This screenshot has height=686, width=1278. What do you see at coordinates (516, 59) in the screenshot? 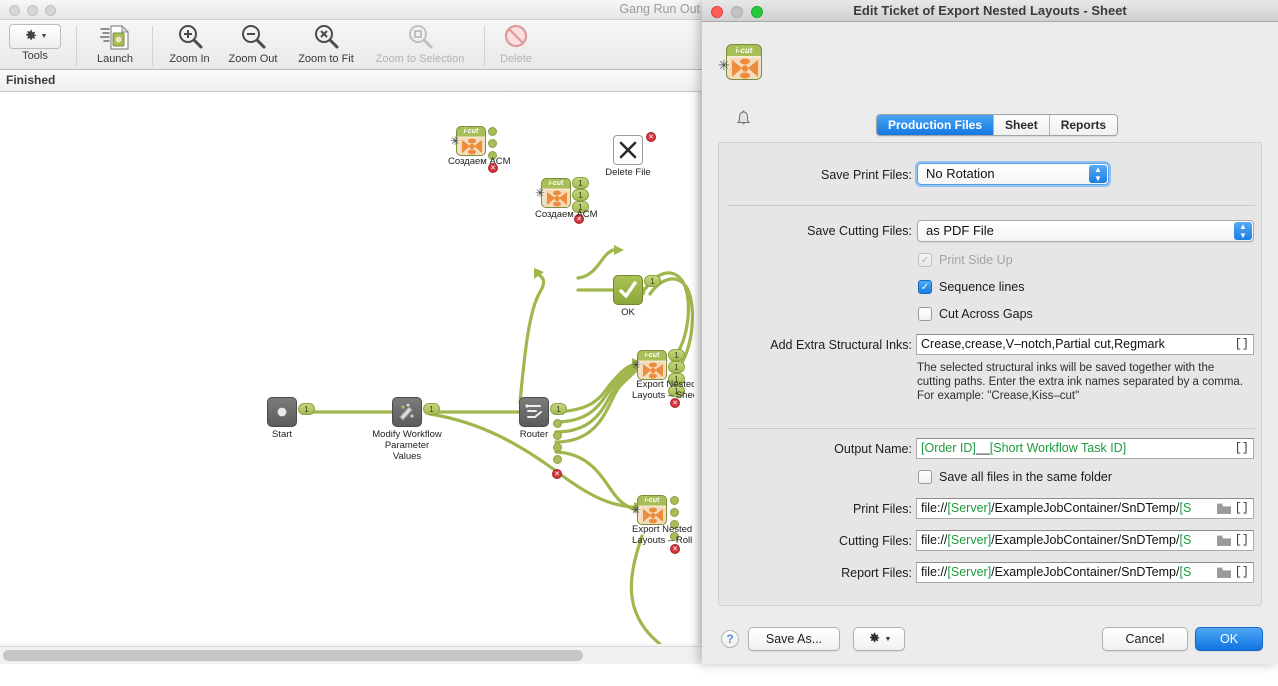
I see `toolbar-label-delete: Delete` at bounding box center [516, 59].